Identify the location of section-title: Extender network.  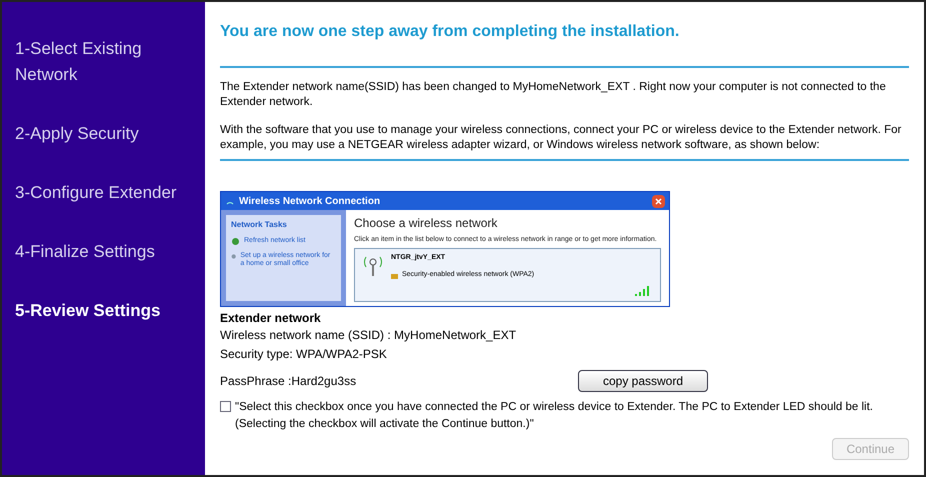
(271, 318).